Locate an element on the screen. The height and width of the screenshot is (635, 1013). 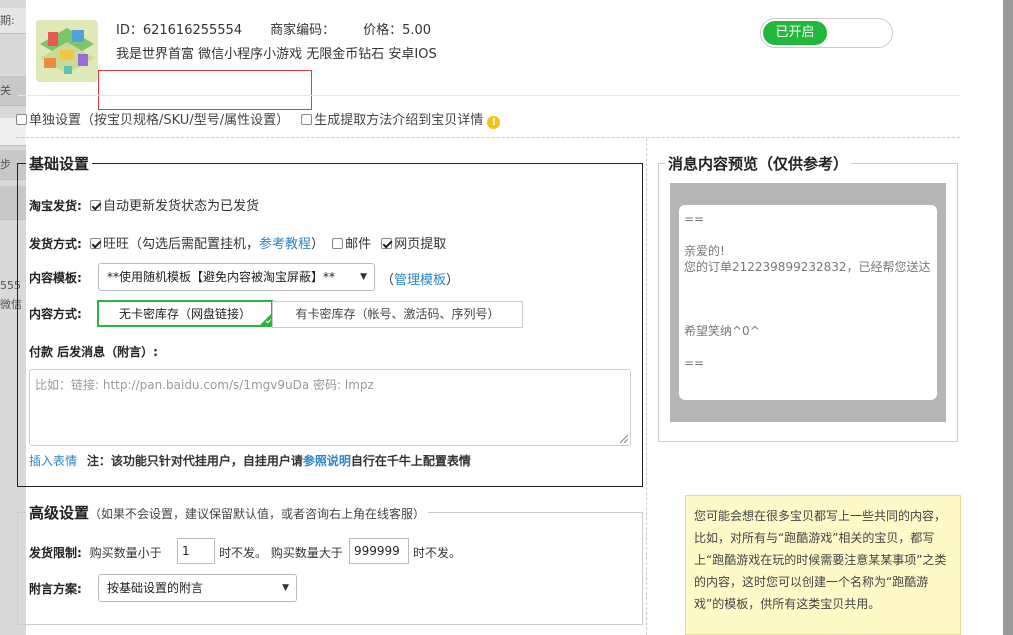
modal-scrollbar-track is located at coordinates (1008, 317).